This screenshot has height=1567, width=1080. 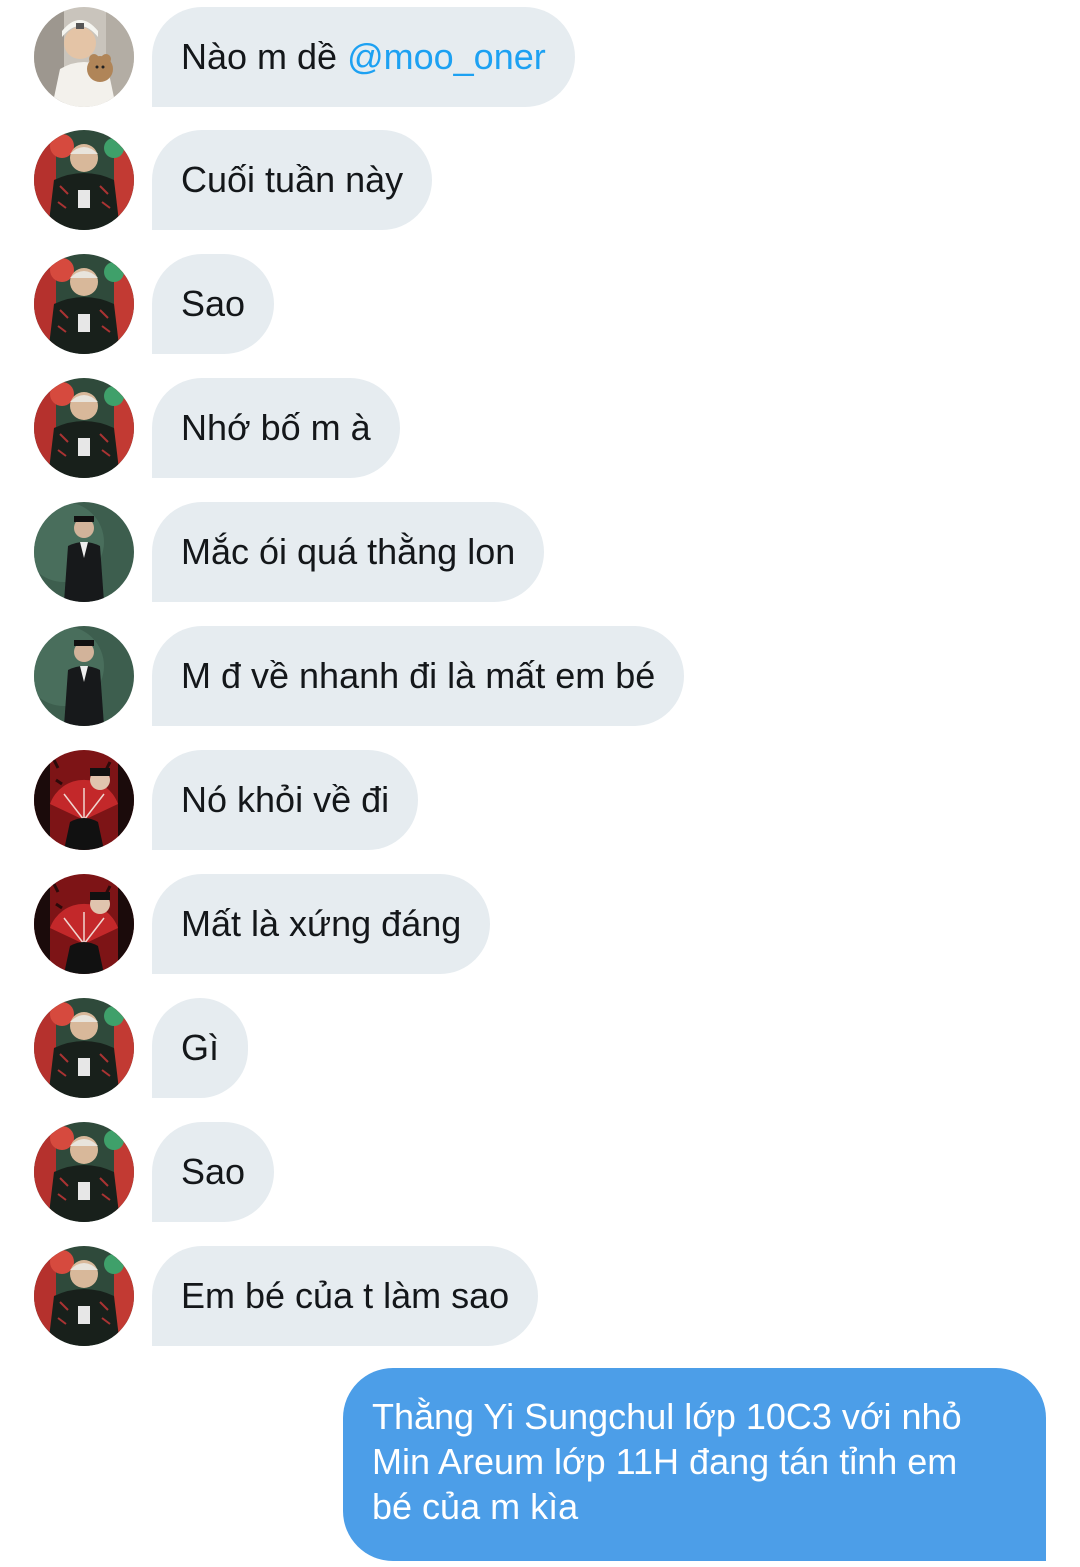 I want to click on message-bubble: Gì, so click(x=200, y=1048).